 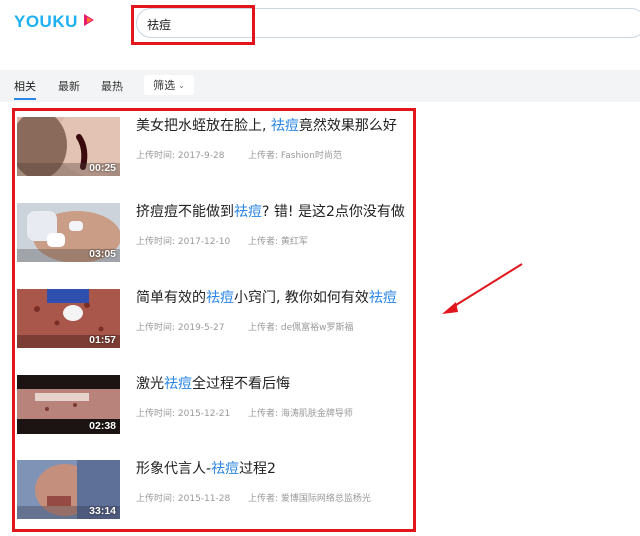 I want to click on video-duration: 00:25, so click(x=102, y=168).